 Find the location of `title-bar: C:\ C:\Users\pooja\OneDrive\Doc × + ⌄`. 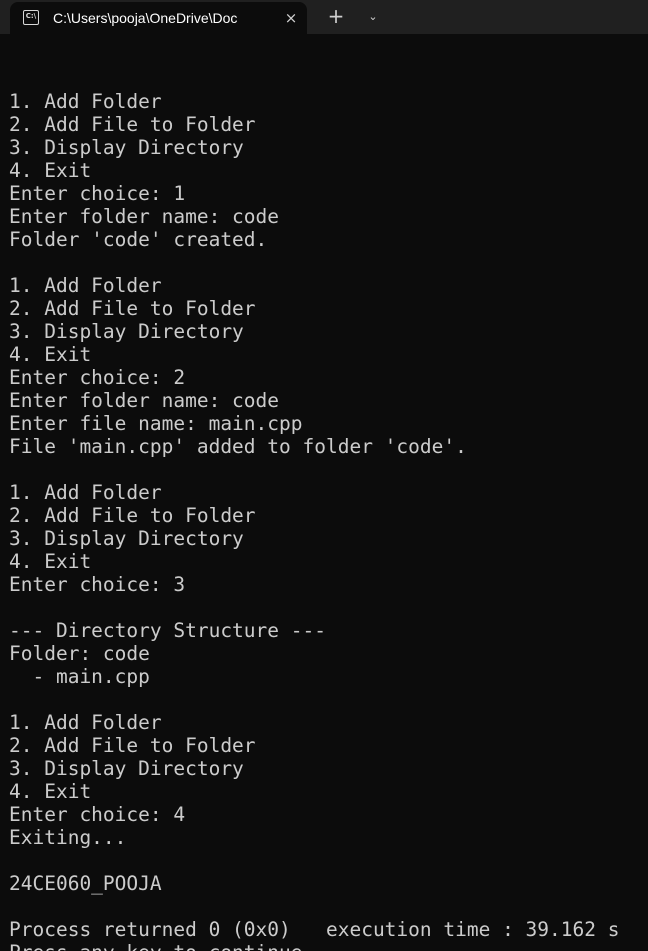

title-bar: C:\ C:\Users\pooja\OneDrive\Doc × + ⌄ is located at coordinates (324, 17).